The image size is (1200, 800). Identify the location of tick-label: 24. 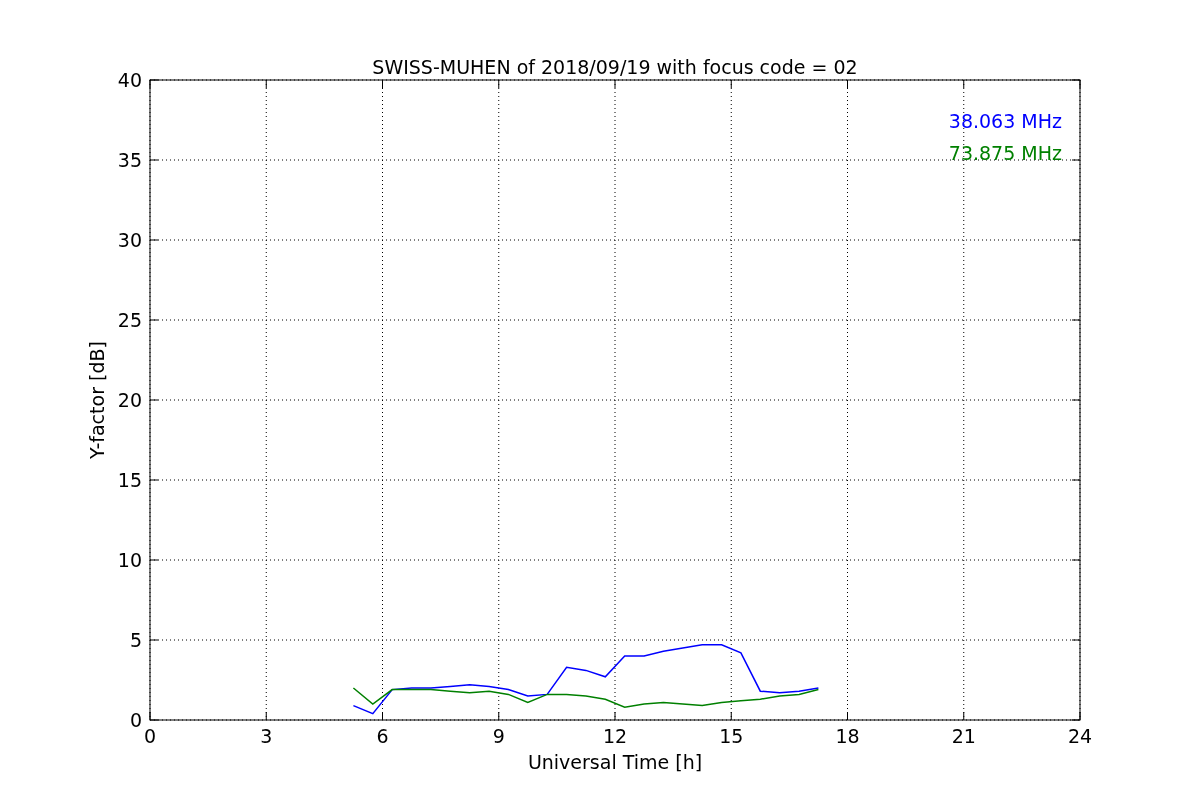
(1080, 736).